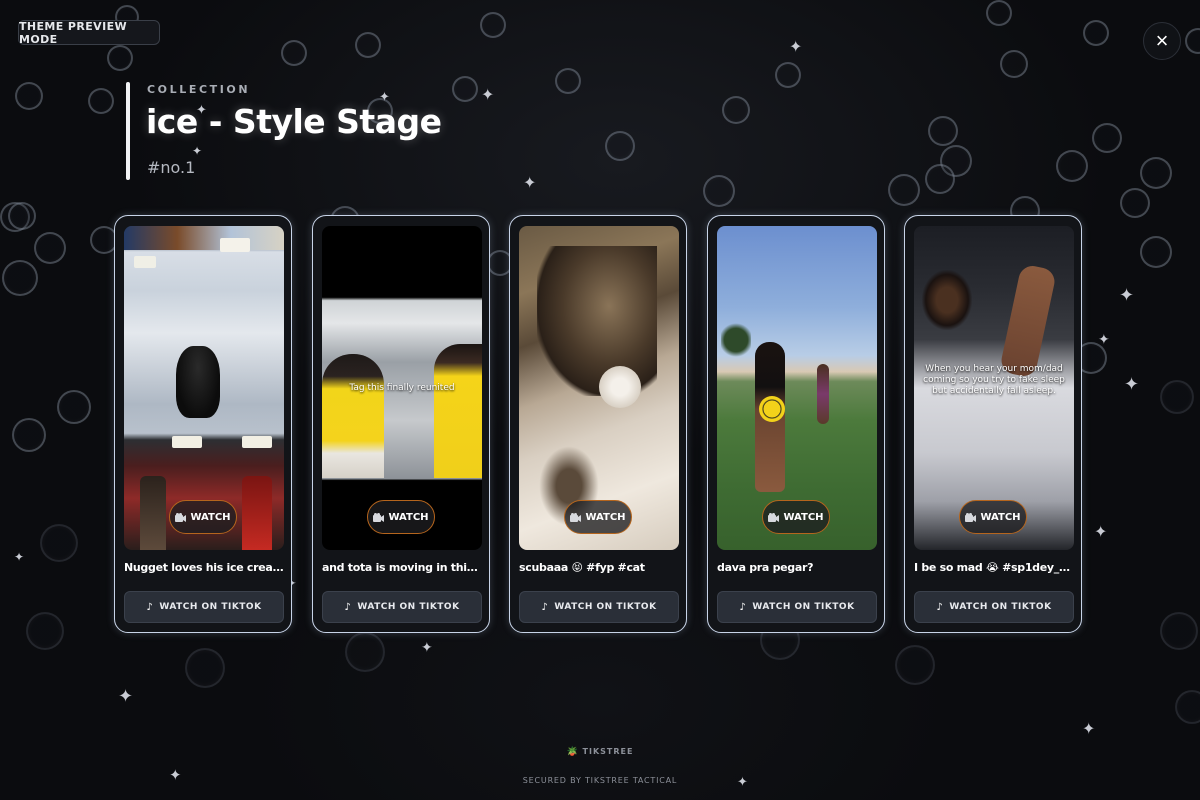 Image resolution: width=1200 pixels, height=800 pixels. I want to click on collection-subtitle: #no.1, so click(171, 167).